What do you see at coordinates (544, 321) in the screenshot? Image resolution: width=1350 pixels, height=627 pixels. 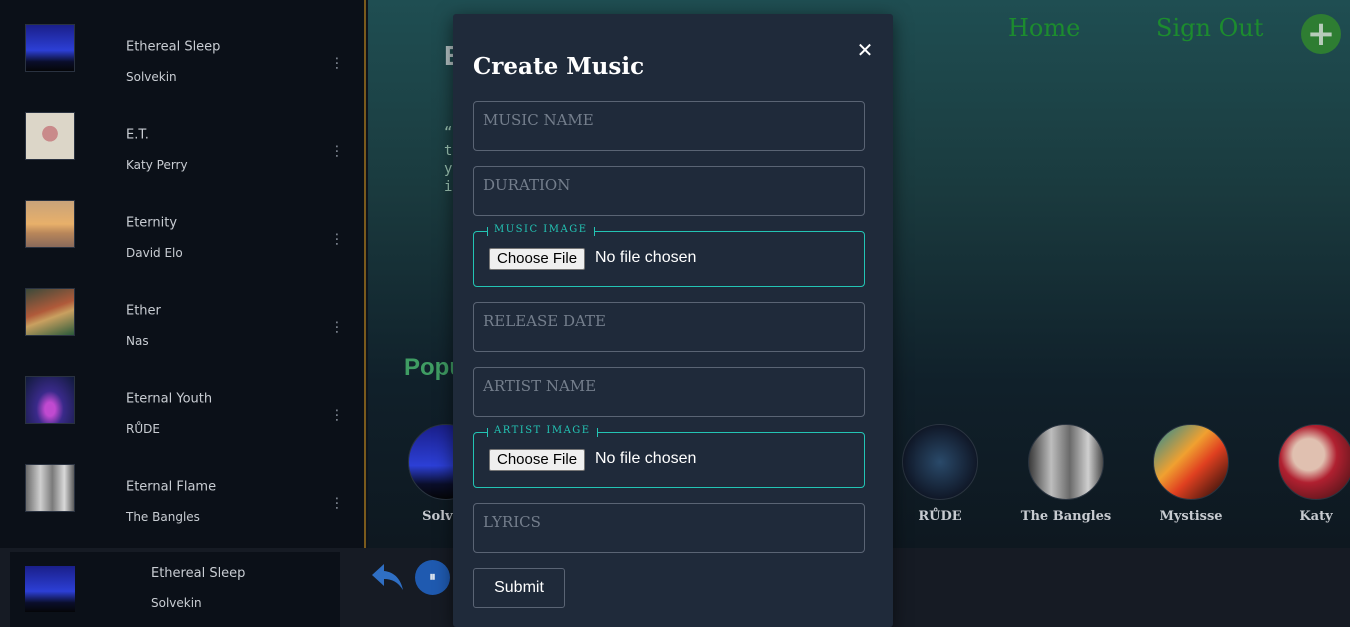 I see `release-date-placeholder: RELEASE DATE` at bounding box center [544, 321].